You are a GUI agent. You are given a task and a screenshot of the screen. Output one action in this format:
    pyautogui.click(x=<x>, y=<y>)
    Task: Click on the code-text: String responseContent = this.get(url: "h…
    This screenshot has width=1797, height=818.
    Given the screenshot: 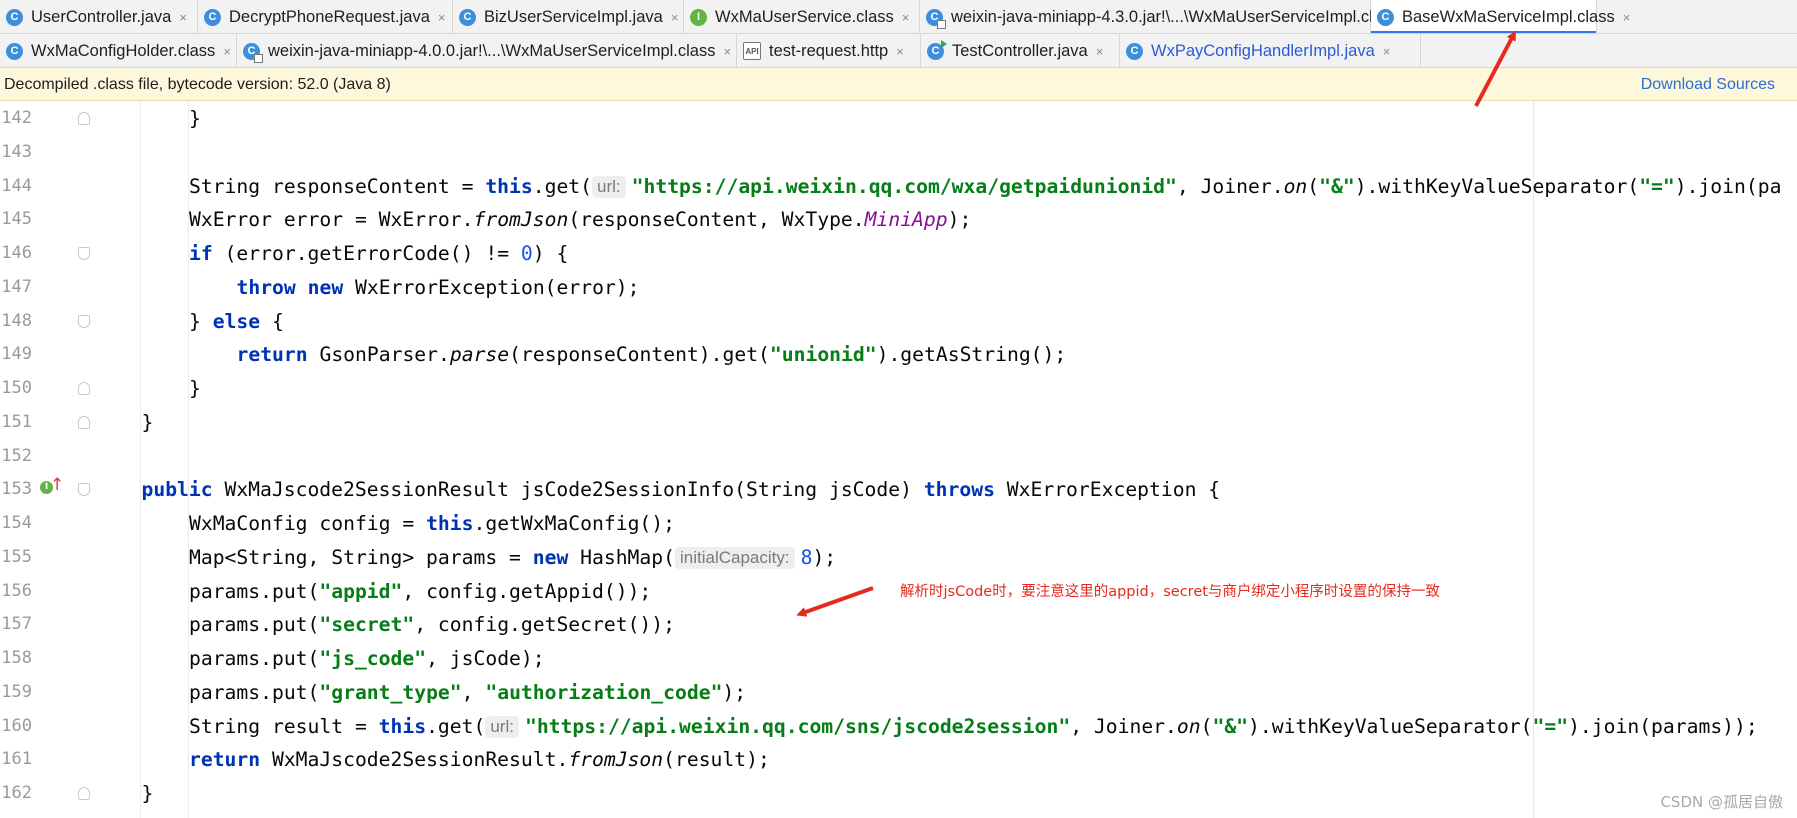 What is the action you would take?
    pyautogui.click(x=985, y=186)
    